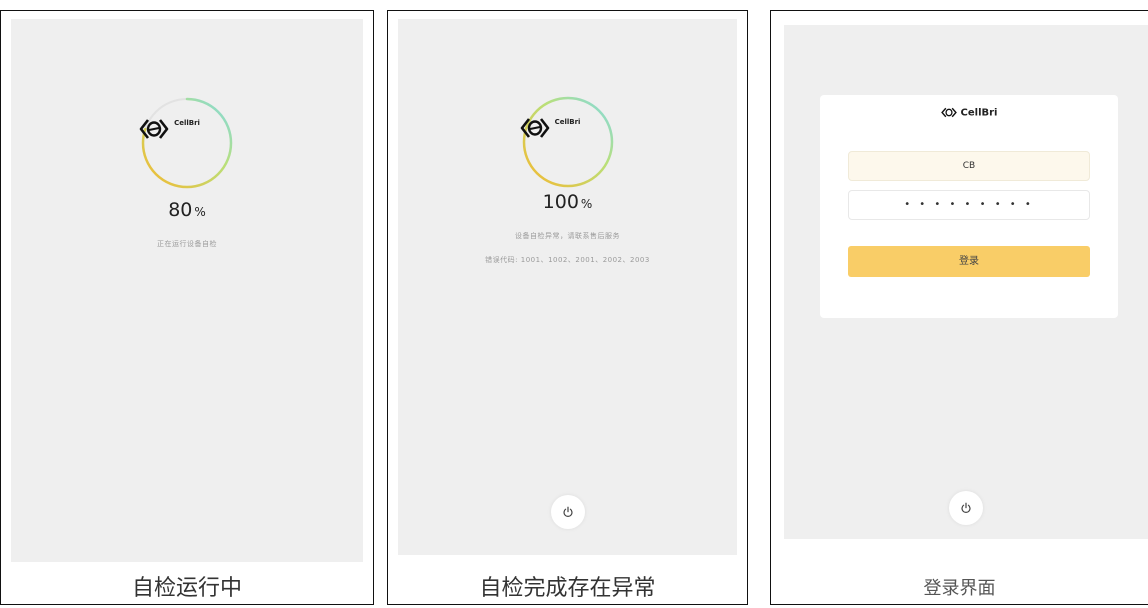 Image resolution: width=1148 pixels, height=608 pixels. I want to click on progress-percent: 100%, so click(567, 202).